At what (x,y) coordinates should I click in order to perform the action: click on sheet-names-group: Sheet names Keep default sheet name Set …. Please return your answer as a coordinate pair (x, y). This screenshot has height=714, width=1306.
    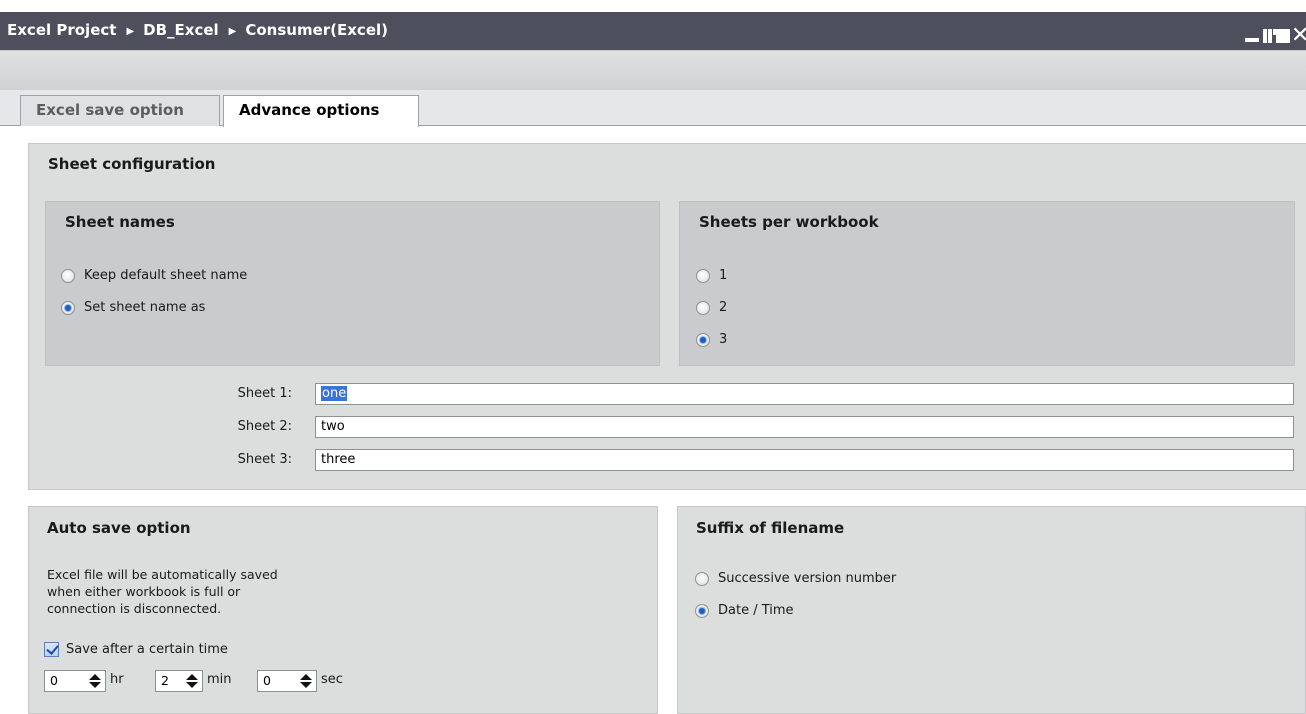
    Looking at the image, I should click on (352, 283).